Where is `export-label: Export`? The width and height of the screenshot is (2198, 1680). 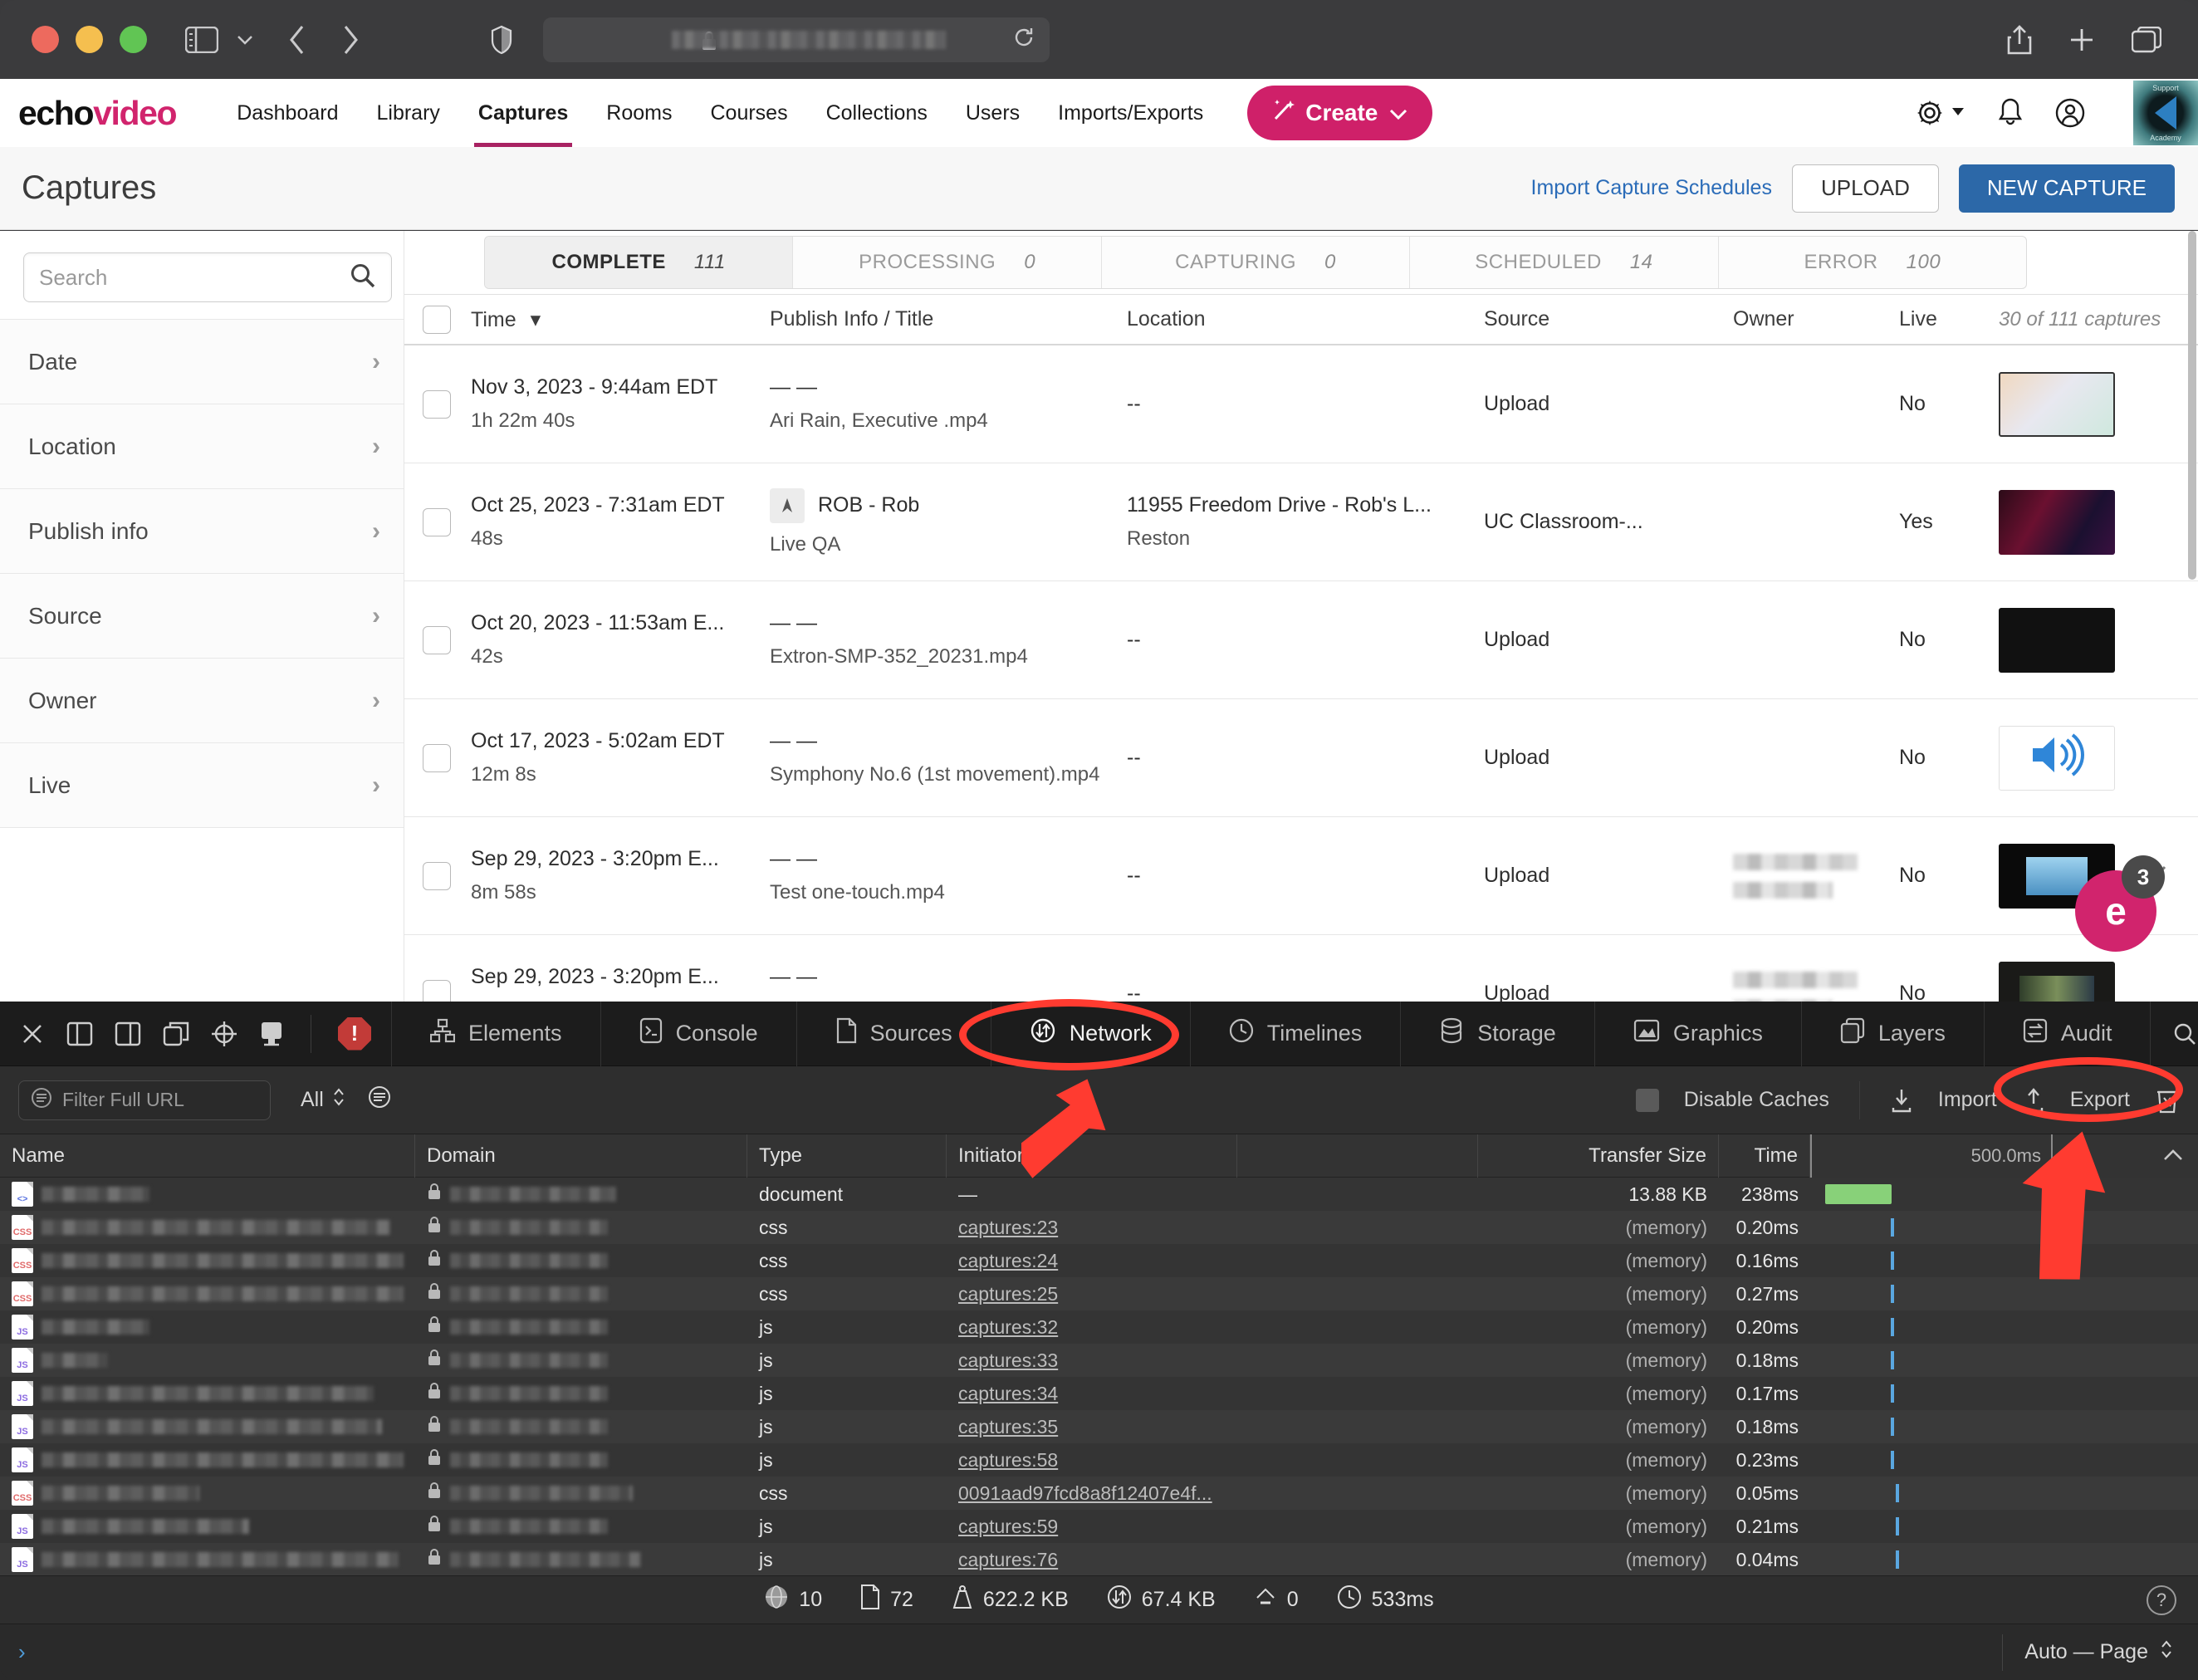 export-label: Export is located at coordinates (2100, 1100).